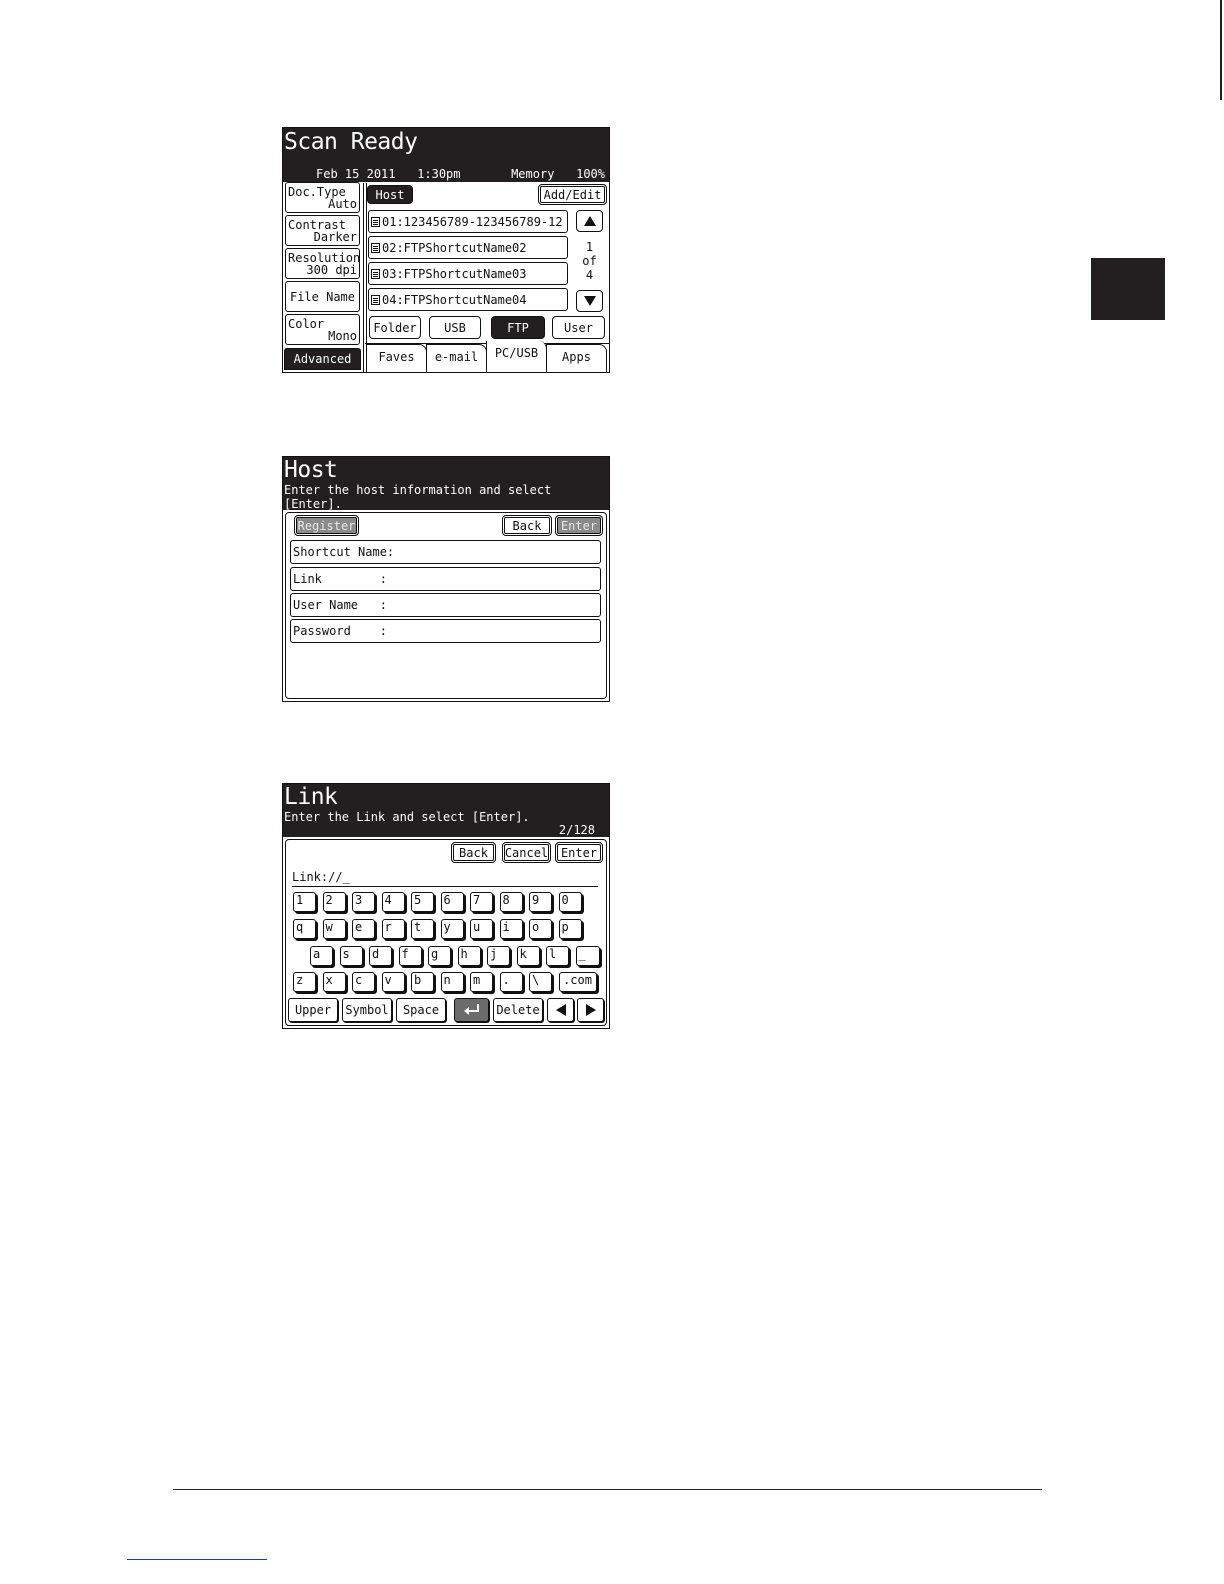 This screenshot has height=1584, width=1224. What do you see at coordinates (410, 956) in the screenshot?
I see `key-f: f` at bounding box center [410, 956].